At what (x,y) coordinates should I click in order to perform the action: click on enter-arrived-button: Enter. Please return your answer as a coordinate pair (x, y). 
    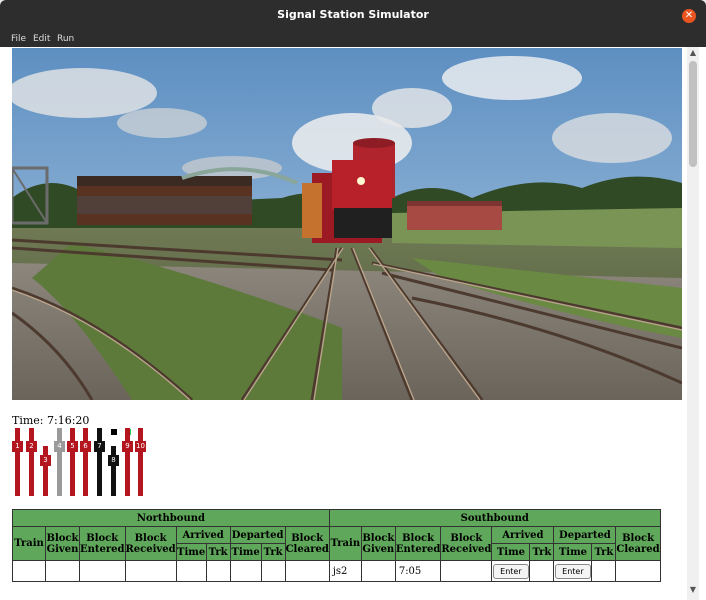
    Looking at the image, I should click on (511, 571).